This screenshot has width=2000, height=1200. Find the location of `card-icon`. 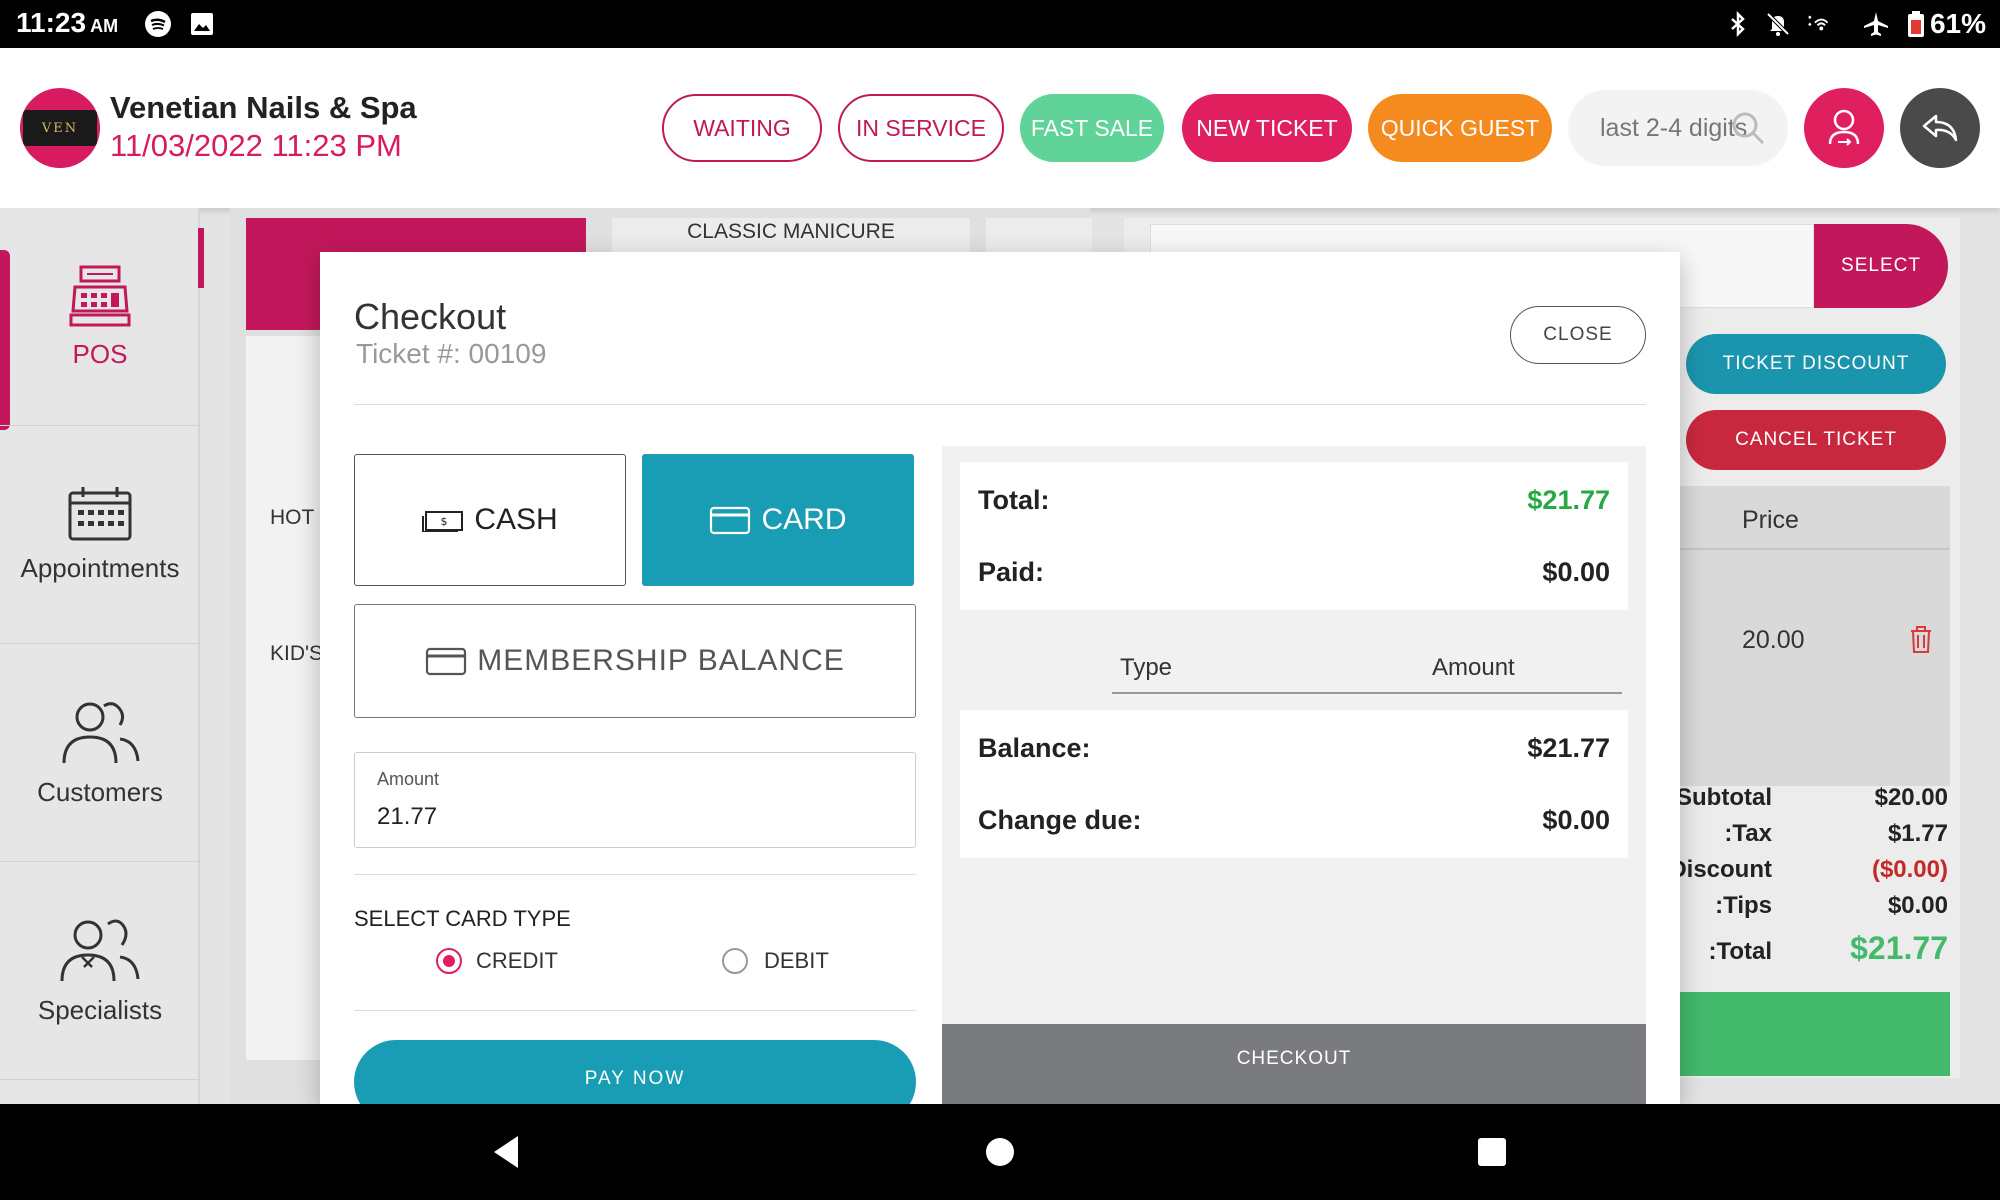

card-icon is located at coordinates (446, 661).